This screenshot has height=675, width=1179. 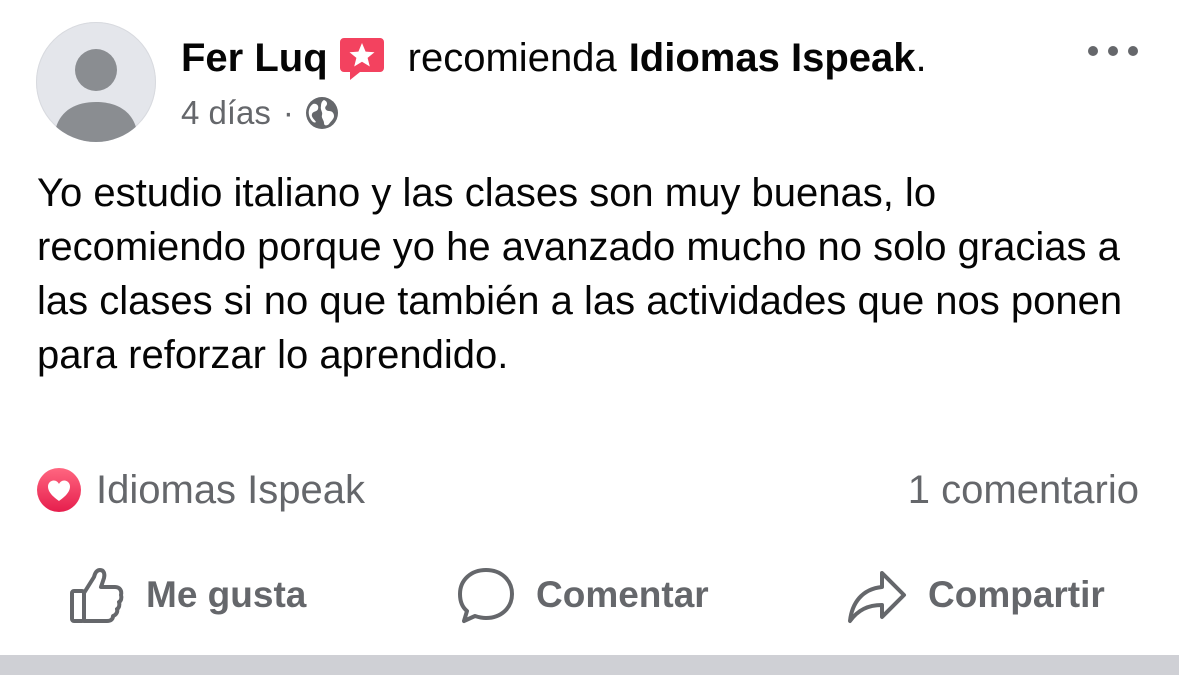 What do you see at coordinates (589, 665) in the screenshot?
I see `feed-divider` at bounding box center [589, 665].